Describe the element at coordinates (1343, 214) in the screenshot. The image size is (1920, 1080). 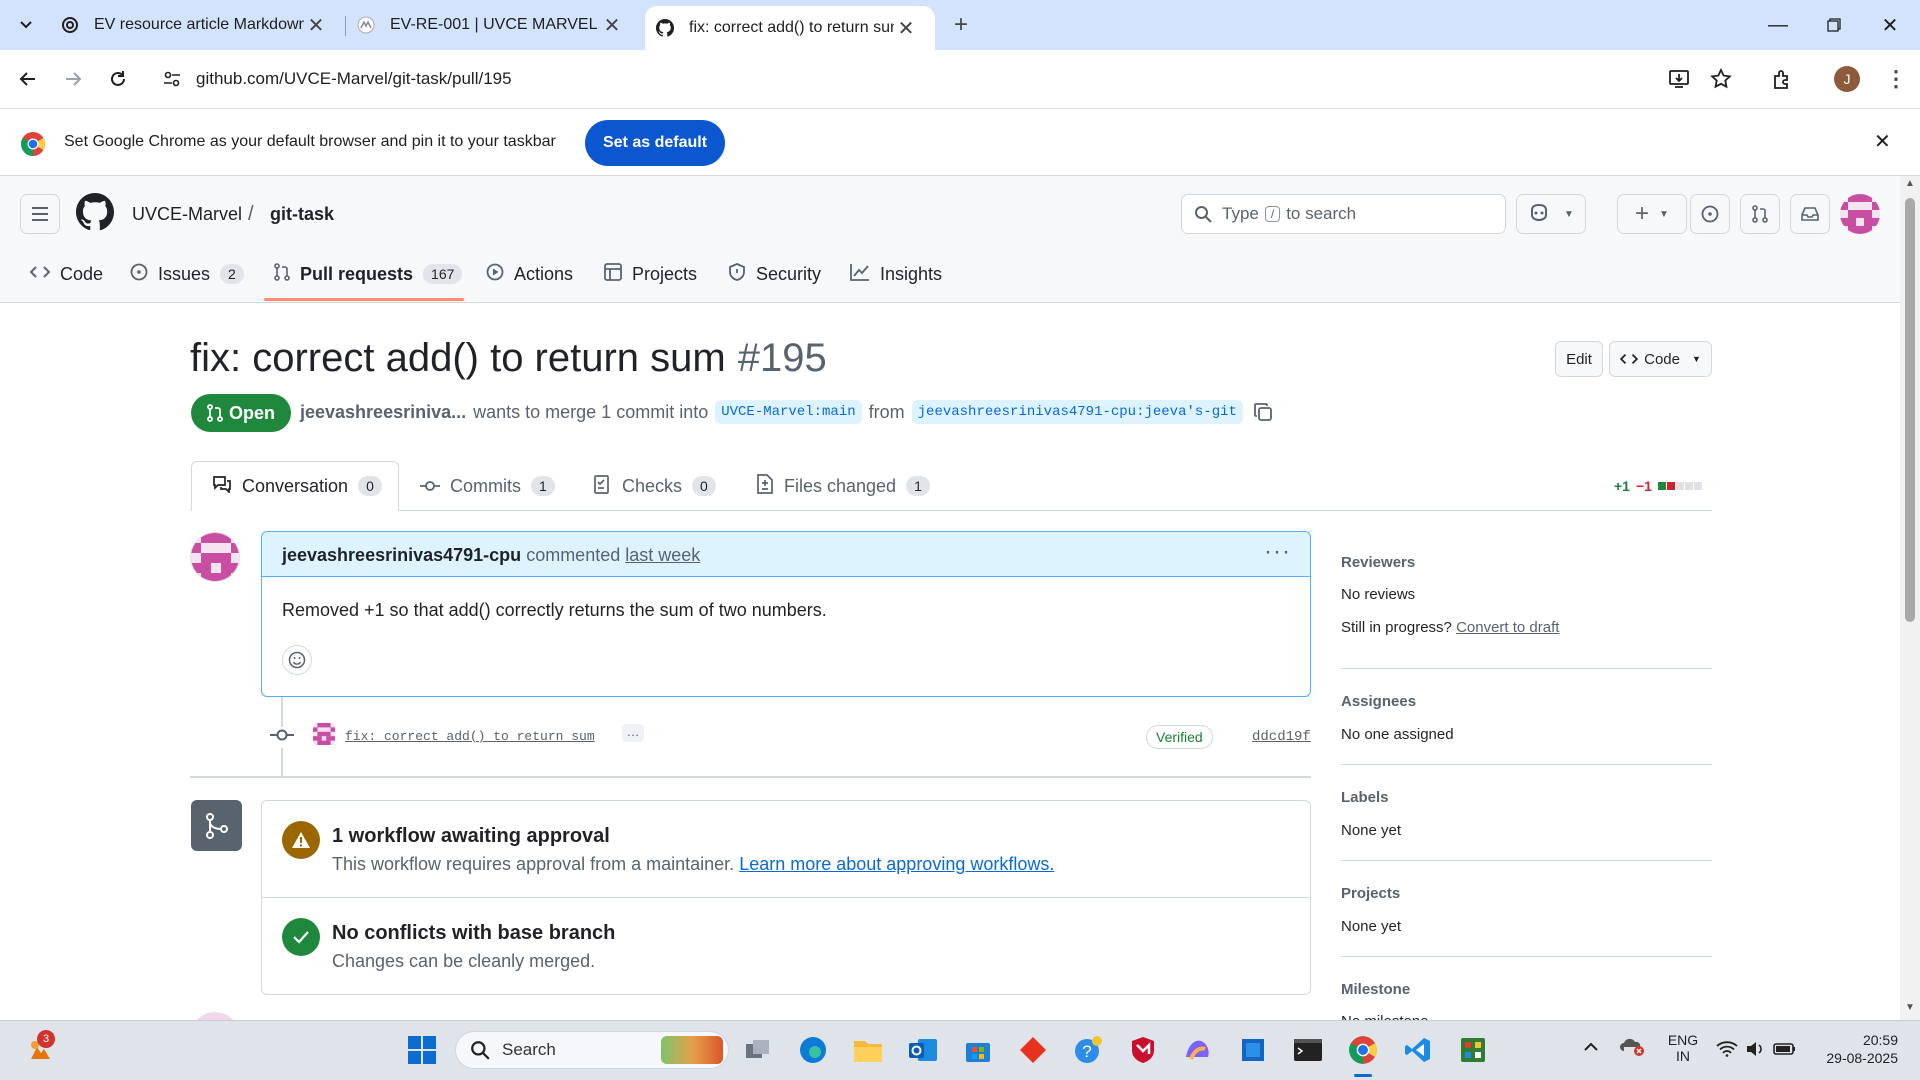
I see `search-input: Type / to search` at that location.